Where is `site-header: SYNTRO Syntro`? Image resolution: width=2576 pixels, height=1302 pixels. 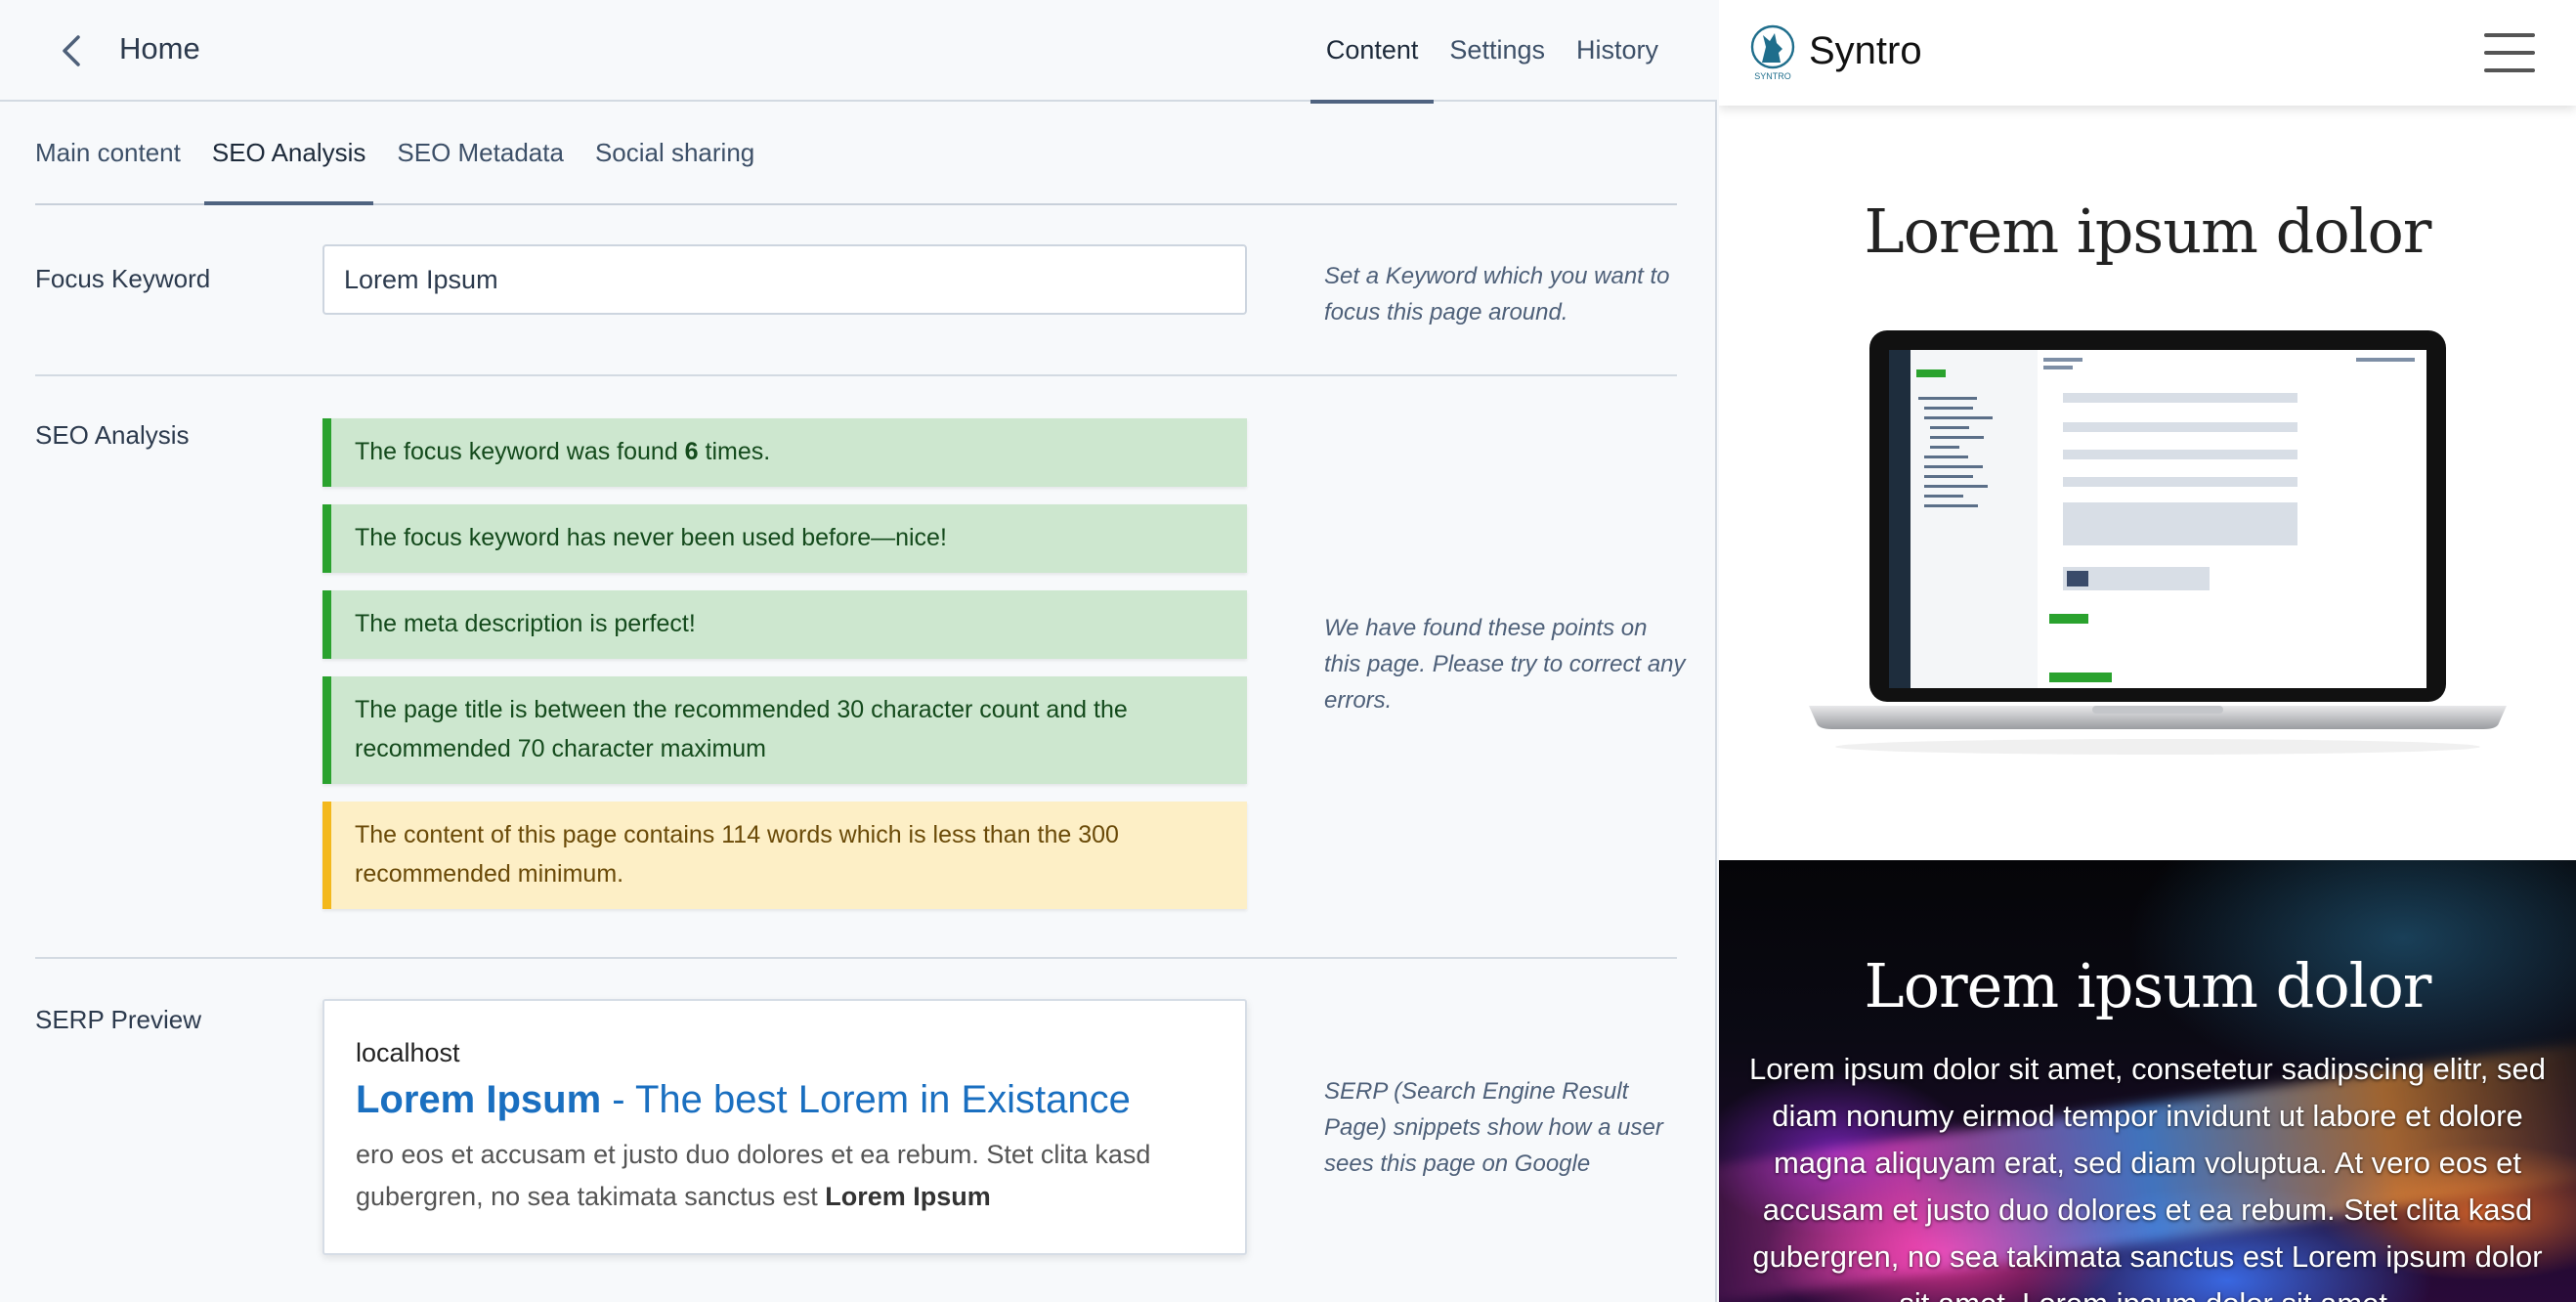 site-header: SYNTRO Syntro is located at coordinates (2147, 53).